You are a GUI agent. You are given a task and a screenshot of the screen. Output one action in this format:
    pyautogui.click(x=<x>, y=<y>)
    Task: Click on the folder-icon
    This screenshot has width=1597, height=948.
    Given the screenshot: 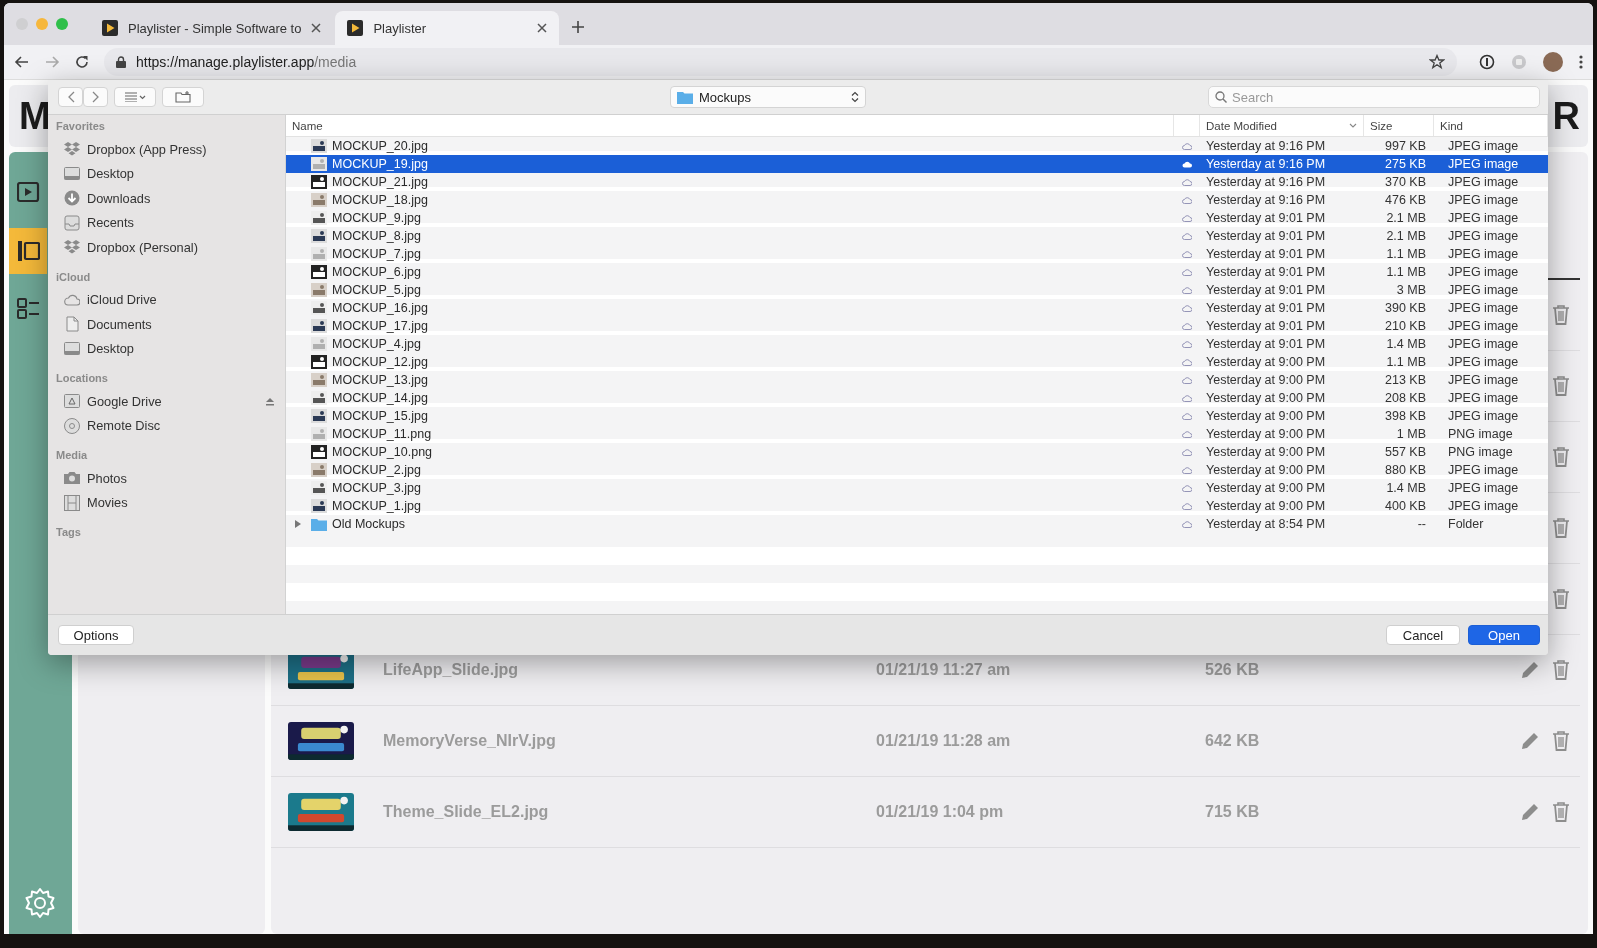 What is the action you would take?
    pyautogui.click(x=319, y=524)
    